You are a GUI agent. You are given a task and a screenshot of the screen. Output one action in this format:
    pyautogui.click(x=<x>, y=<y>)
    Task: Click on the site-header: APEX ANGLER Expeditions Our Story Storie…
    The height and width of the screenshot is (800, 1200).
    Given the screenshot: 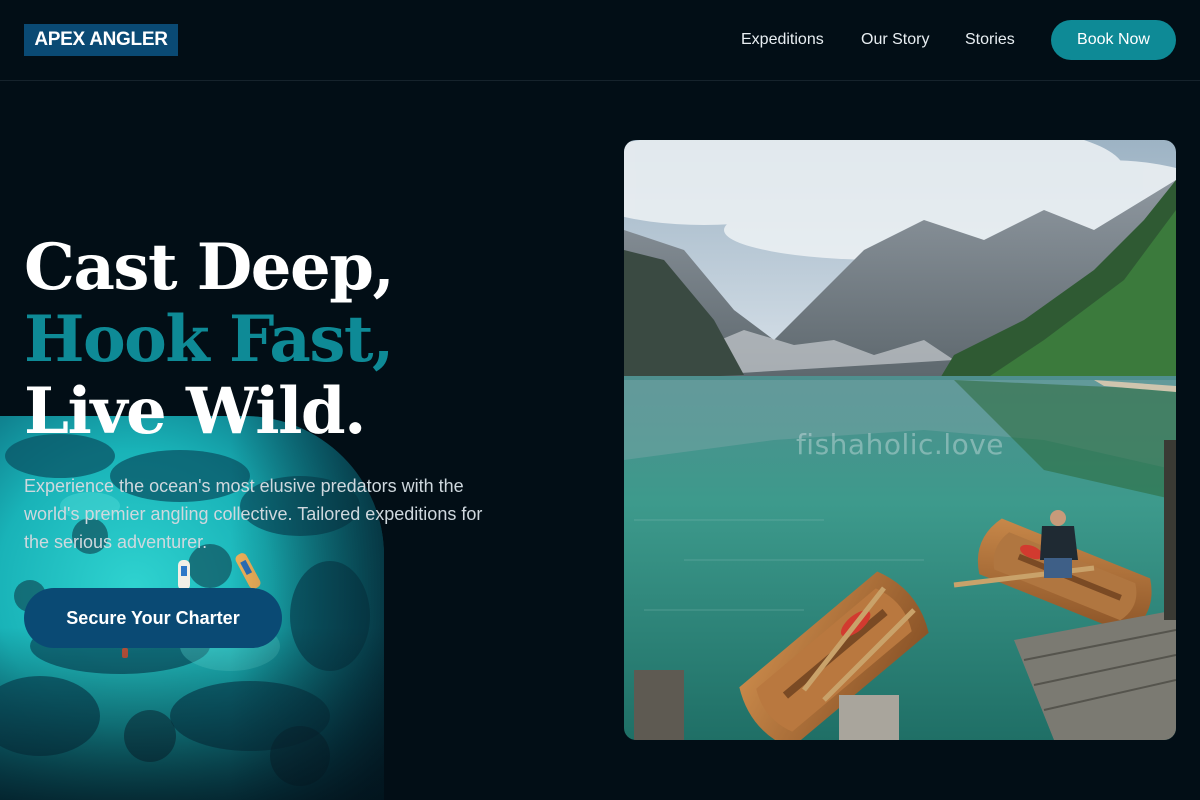 What is the action you would take?
    pyautogui.click(x=600, y=40)
    